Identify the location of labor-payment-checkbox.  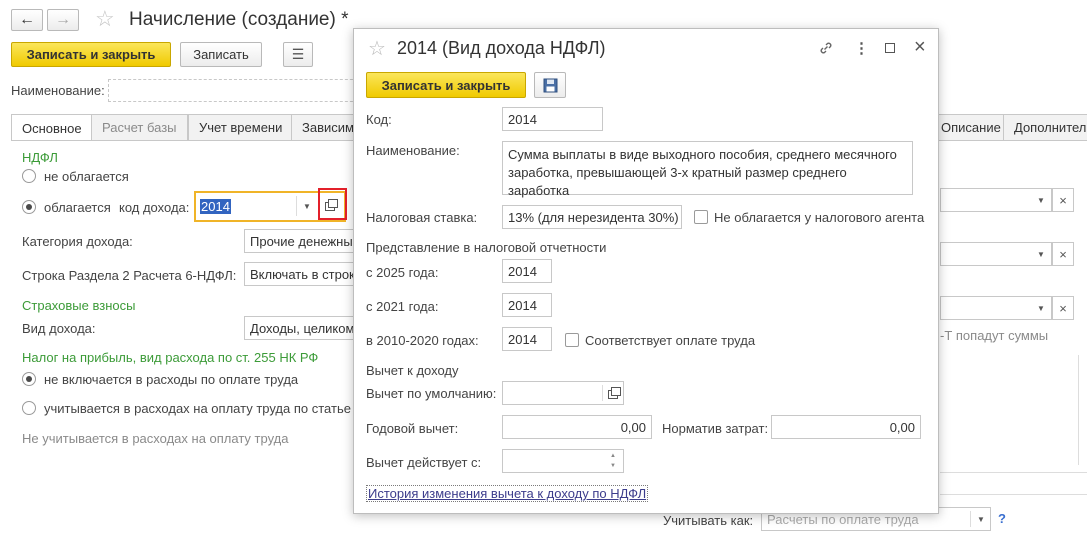
(572, 340).